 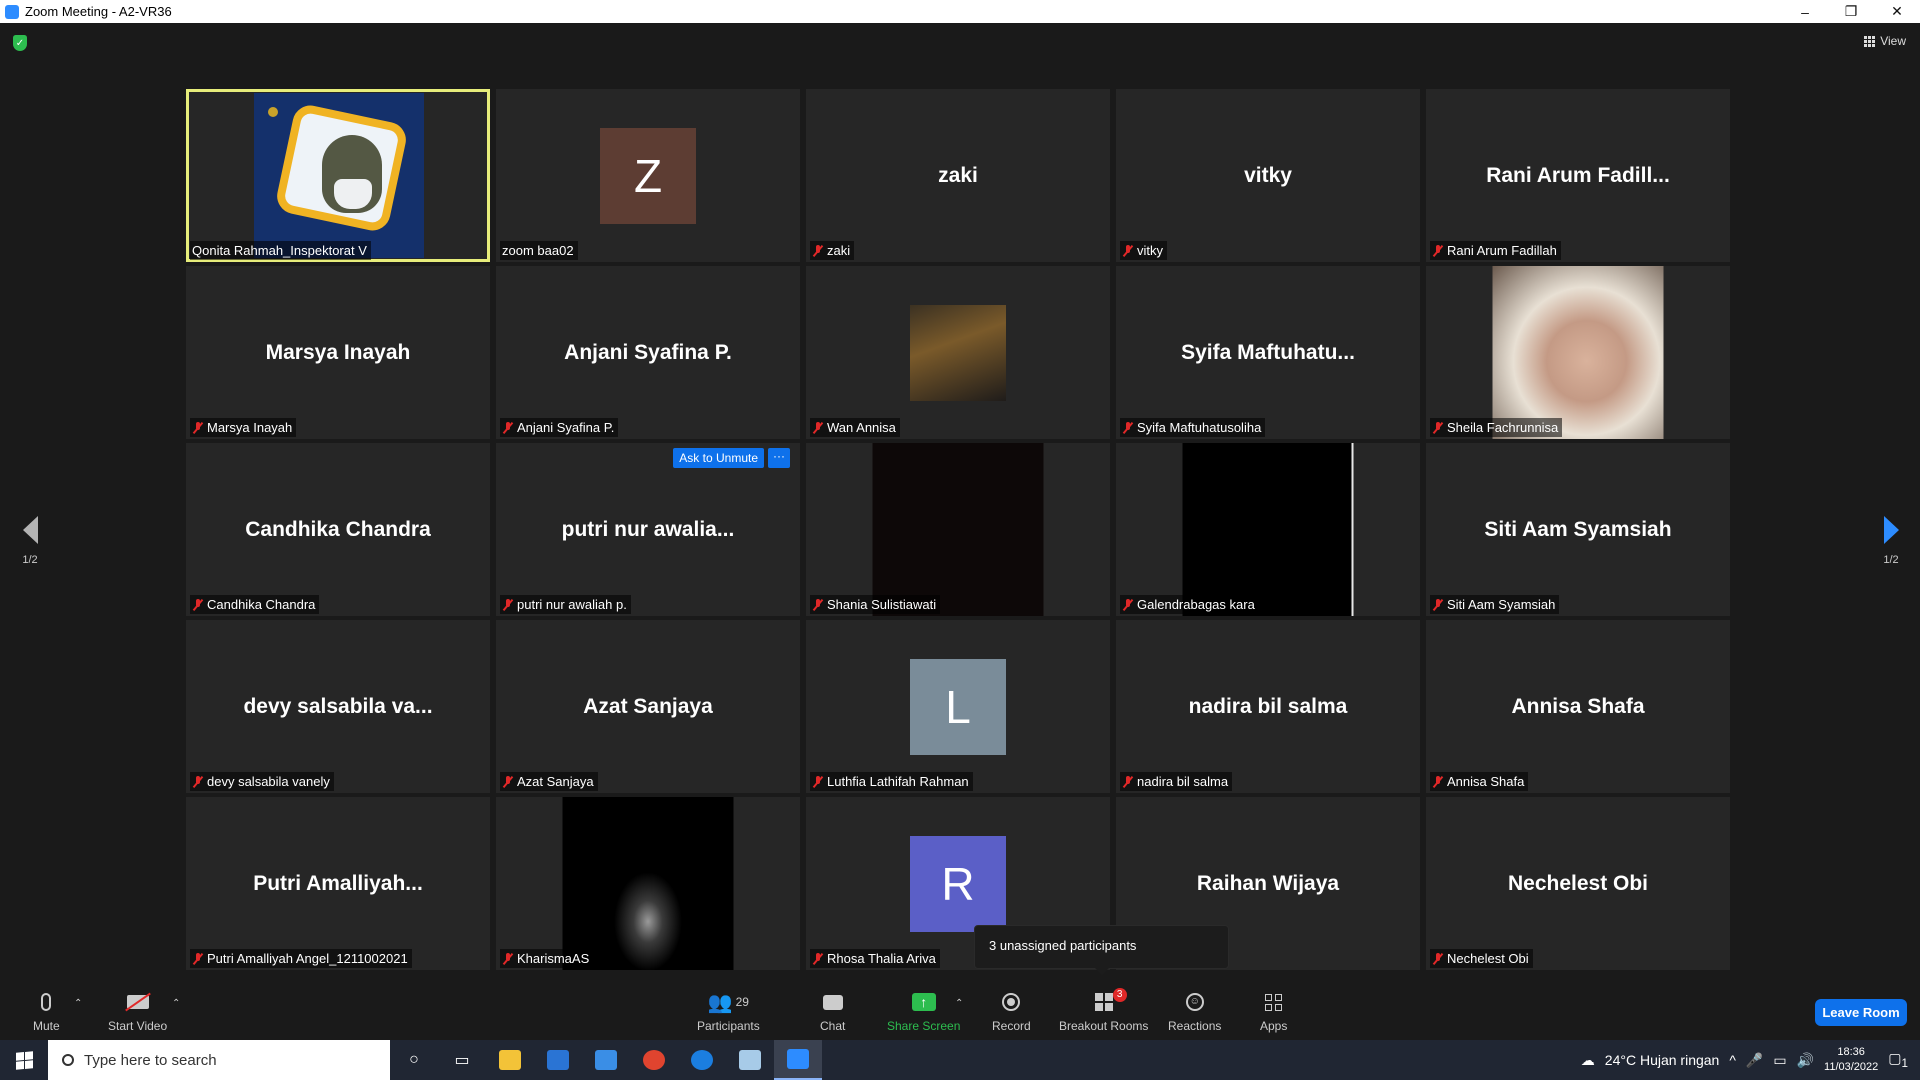 What do you see at coordinates (1268, 529) in the screenshot?
I see `participant-tile: Galendrabagas kara` at bounding box center [1268, 529].